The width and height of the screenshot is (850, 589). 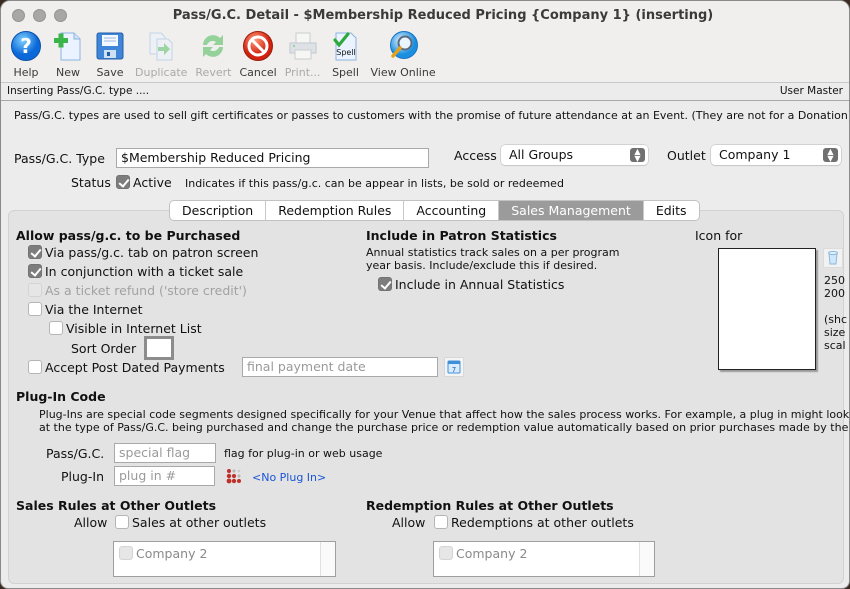 What do you see at coordinates (152, 252) in the screenshot?
I see `via-tab-label: Via pass/g.c. tab on patron screen` at bounding box center [152, 252].